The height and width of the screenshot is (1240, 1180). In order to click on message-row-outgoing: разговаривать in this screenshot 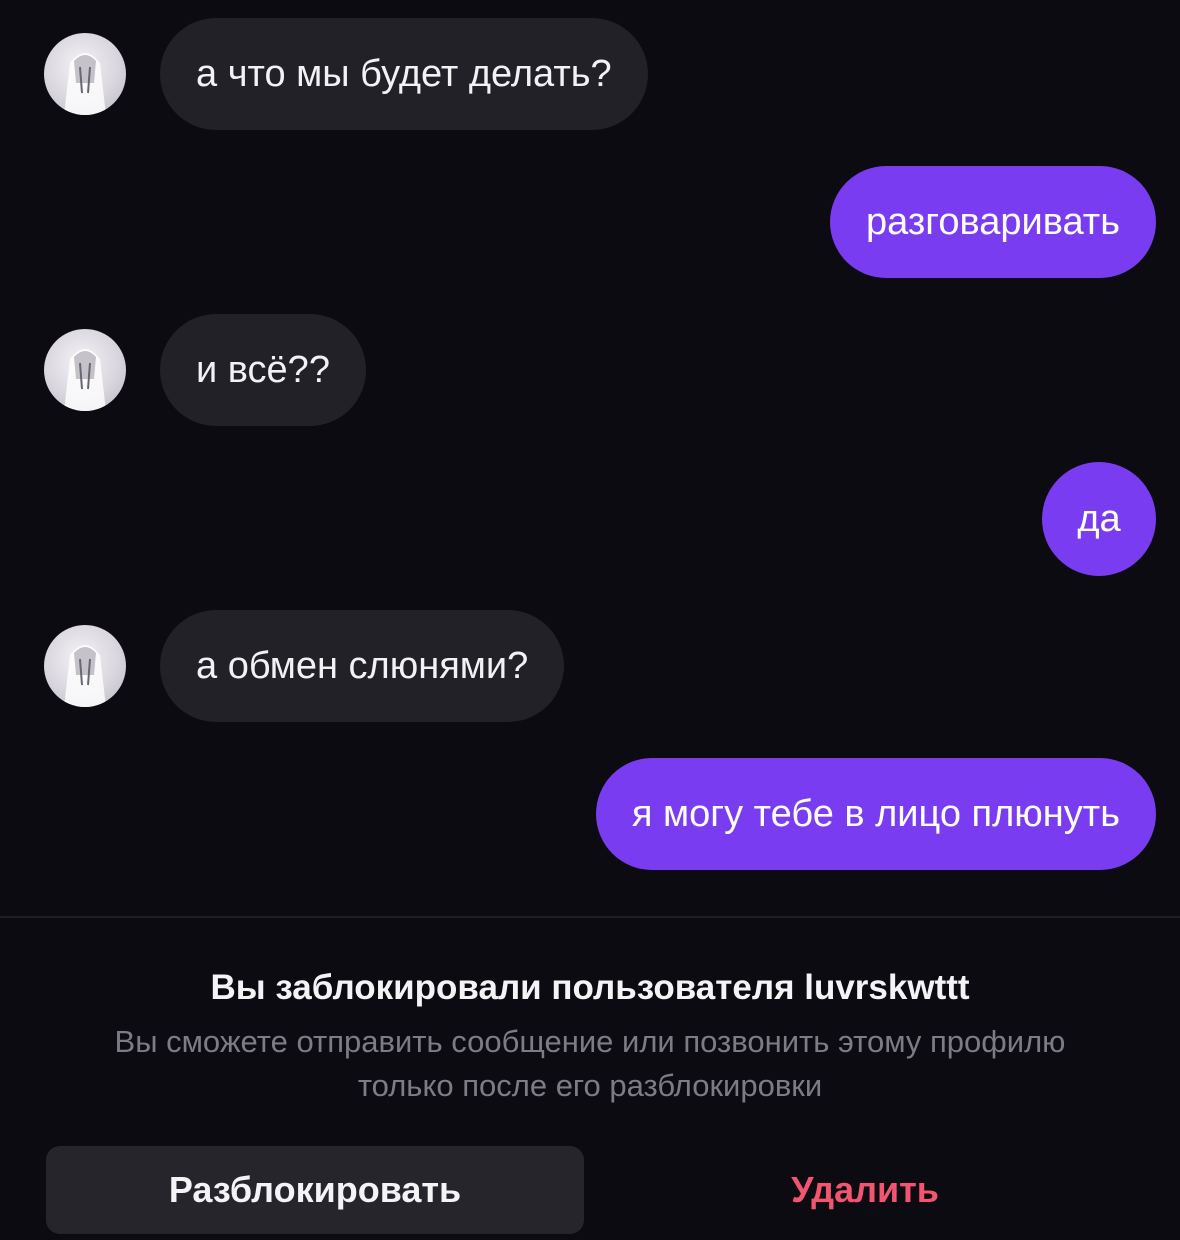, I will do `click(993, 222)`.